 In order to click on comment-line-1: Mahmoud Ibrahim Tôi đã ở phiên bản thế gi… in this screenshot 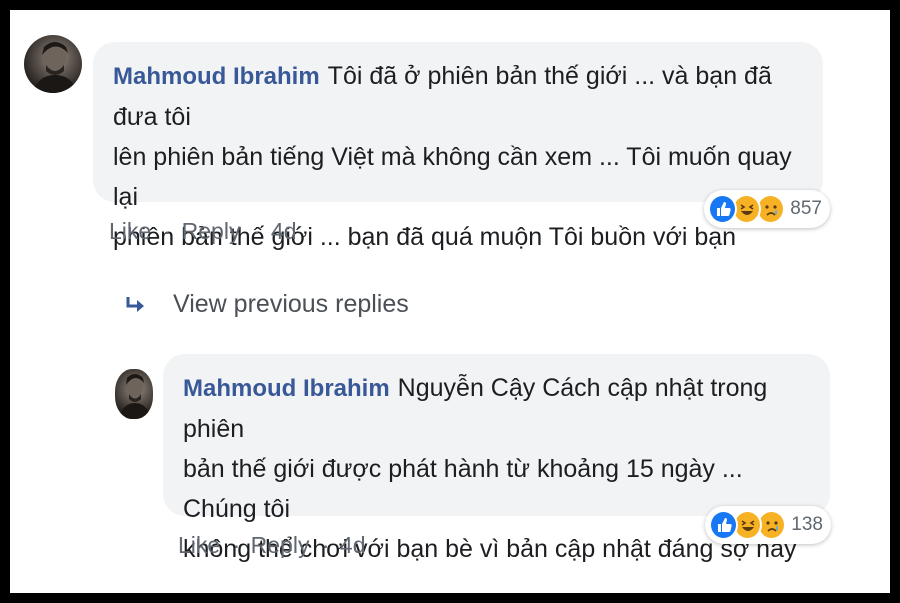, I will do `click(458, 96)`.